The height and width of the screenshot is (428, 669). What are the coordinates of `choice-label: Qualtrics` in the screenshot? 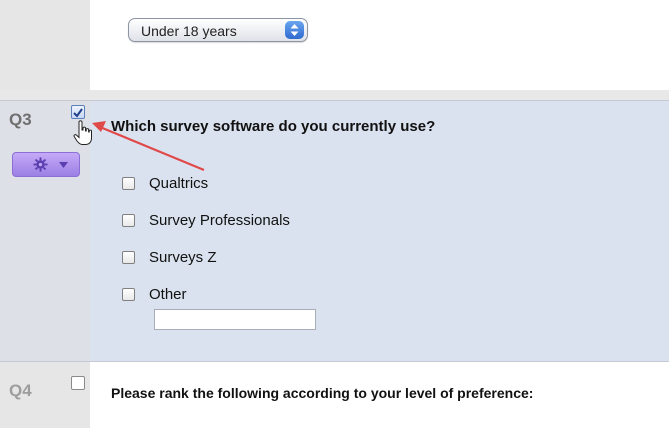 It's located at (179, 183).